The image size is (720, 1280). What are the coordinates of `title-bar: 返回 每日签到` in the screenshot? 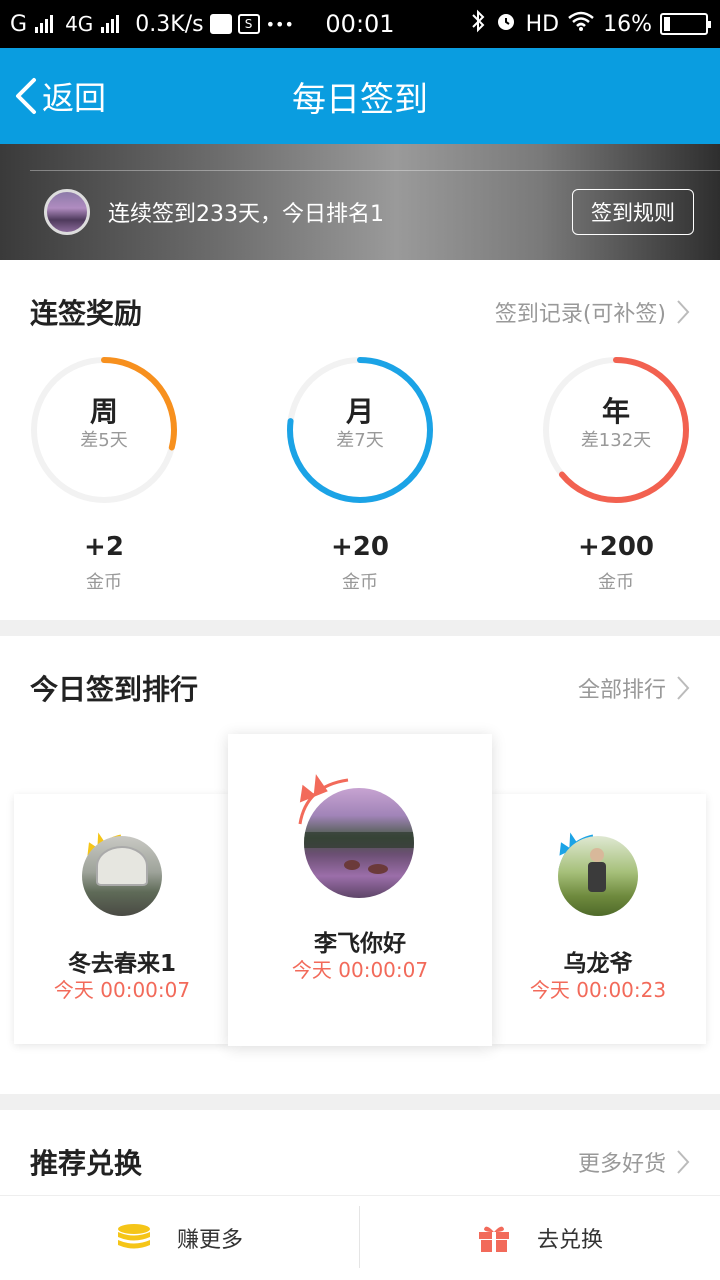 It's located at (360, 96).